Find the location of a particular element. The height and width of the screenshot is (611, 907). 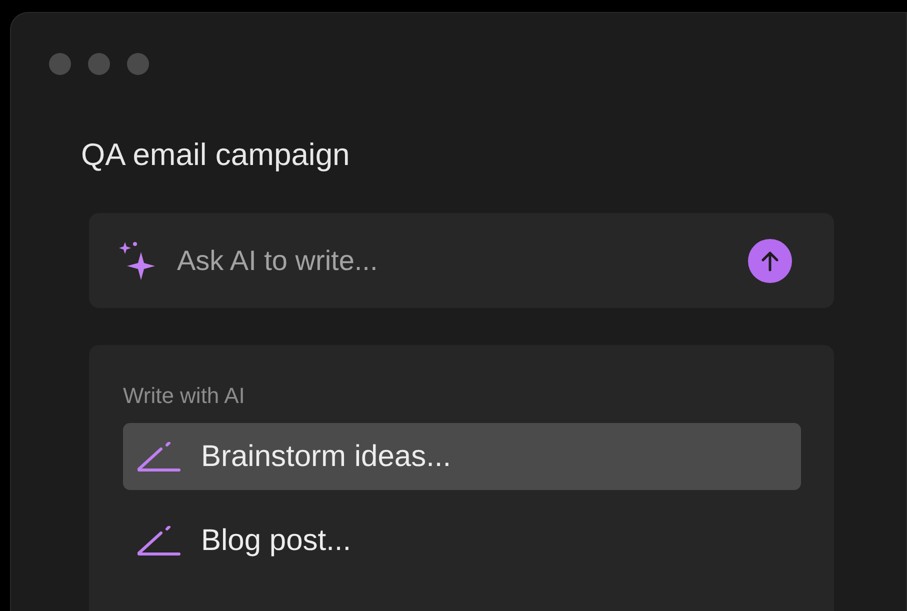

menu-heading: Write with AI is located at coordinates (184, 396).